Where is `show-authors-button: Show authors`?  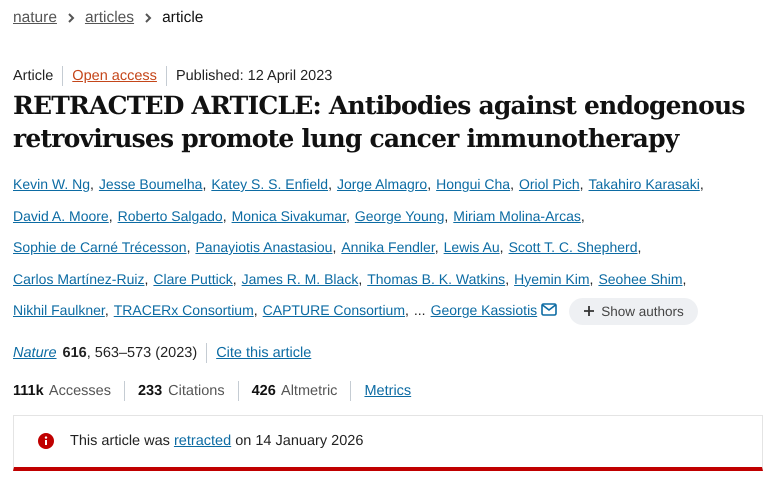
show-authors-button: Show authors is located at coordinates (633, 311).